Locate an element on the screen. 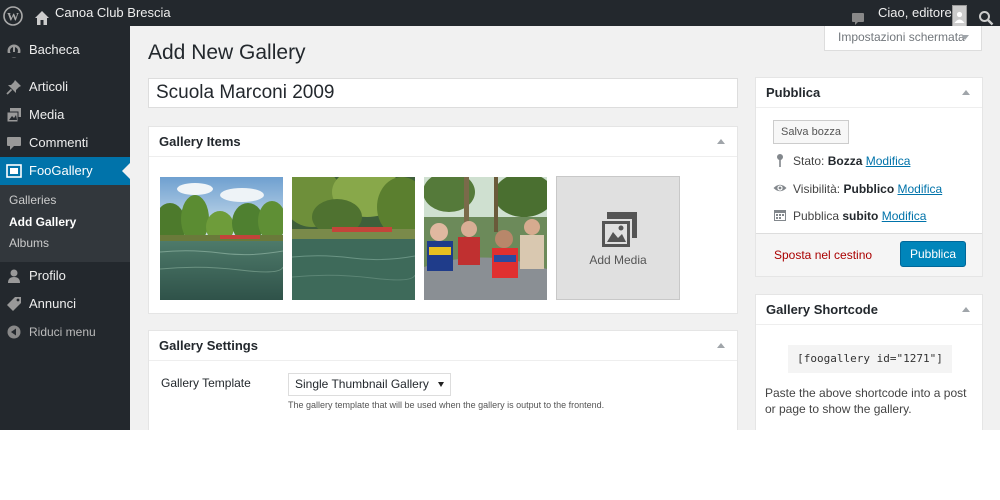 This screenshot has width=1000, height=500. screen-options-label: Impostazioni schermata is located at coordinates (901, 37).